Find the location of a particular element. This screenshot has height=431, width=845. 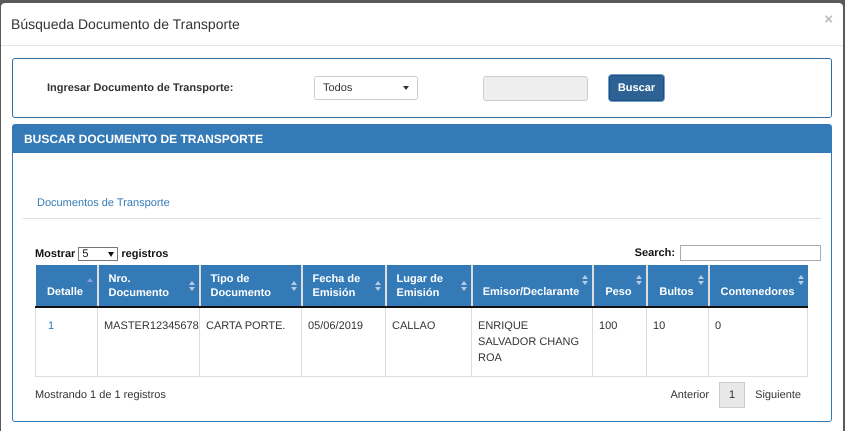

modal-title: Búsqueda Documento de Transporte is located at coordinates (125, 24).